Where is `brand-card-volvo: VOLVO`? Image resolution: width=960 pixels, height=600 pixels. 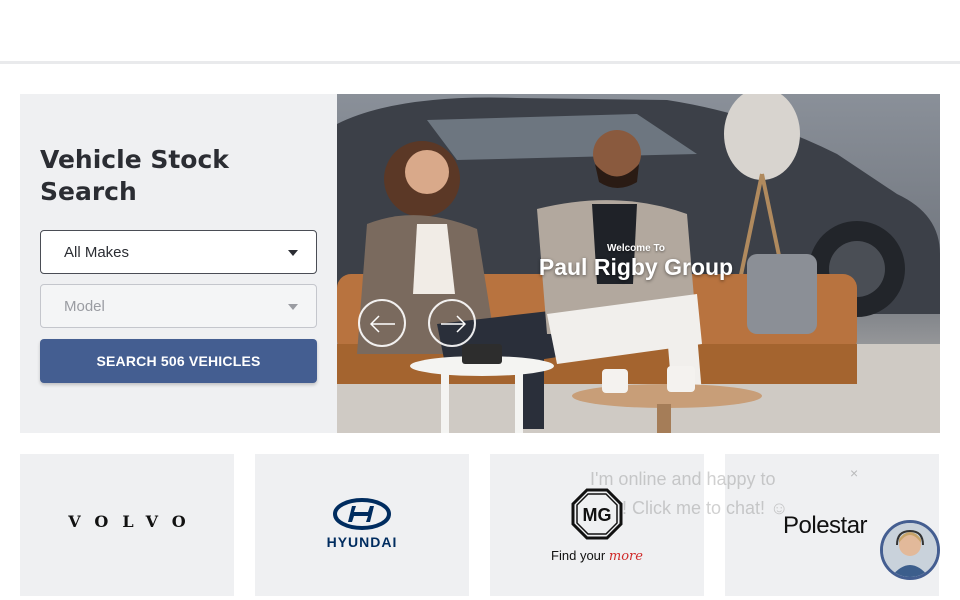
brand-card-volvo: VOLVO is located at coordinates (127, 525).